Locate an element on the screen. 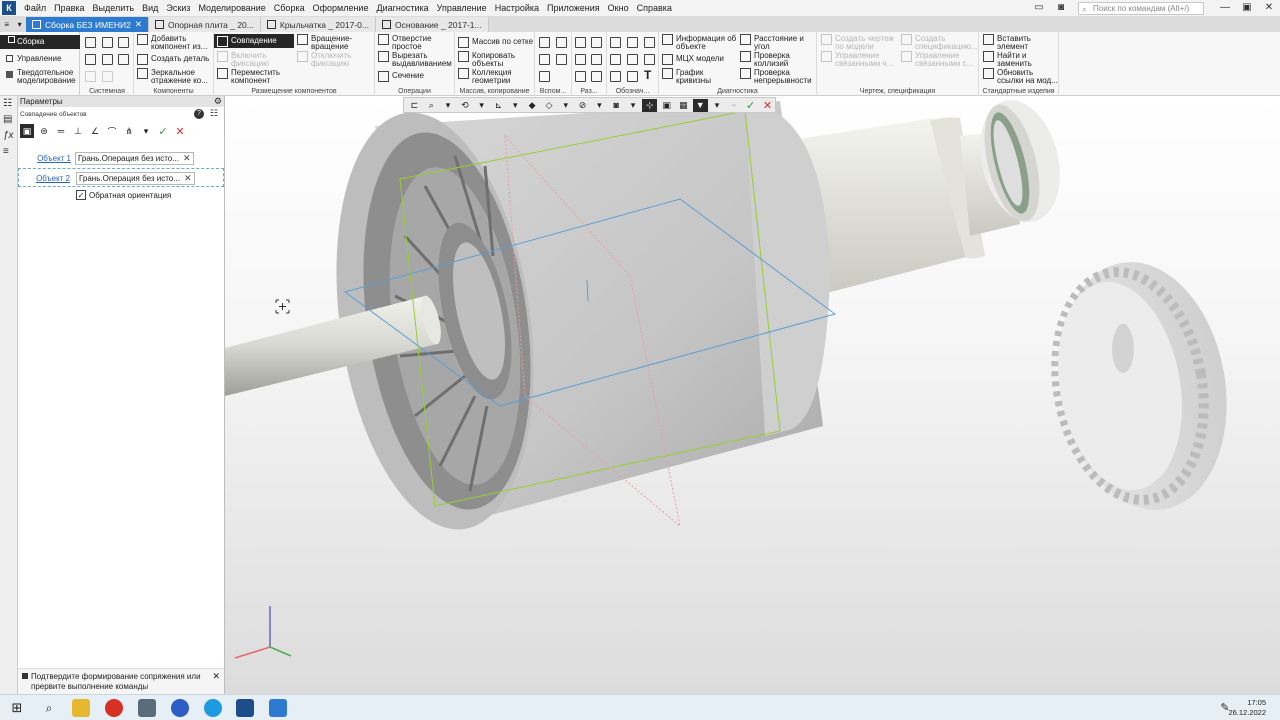 This screenshot has height=720, width=1280. undo-icon is located at coordinates (90, 76).